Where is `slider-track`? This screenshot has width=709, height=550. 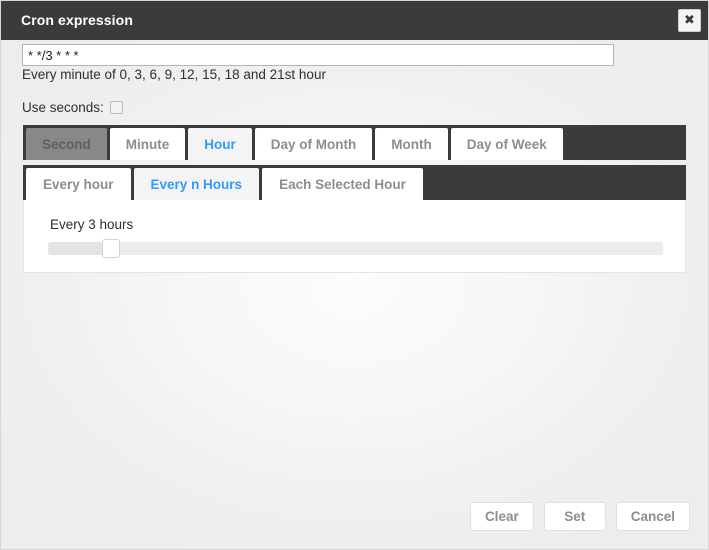 slider-track is located at coordinates (355, 248).